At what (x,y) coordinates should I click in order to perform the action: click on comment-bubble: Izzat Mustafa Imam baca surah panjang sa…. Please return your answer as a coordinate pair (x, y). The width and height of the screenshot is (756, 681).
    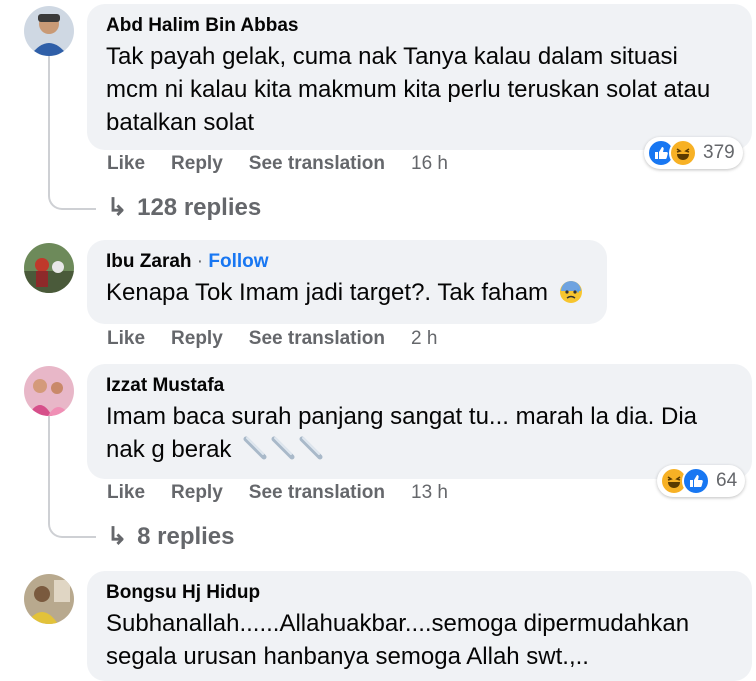
    Looking at the image, I should click on (419, 421).